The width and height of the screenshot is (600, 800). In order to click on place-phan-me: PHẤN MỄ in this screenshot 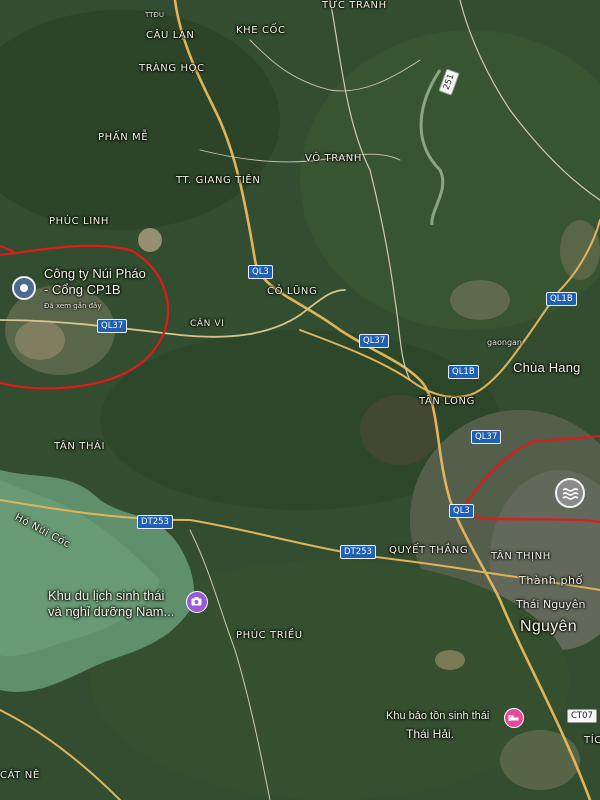, I will do `click(123, 137)`.